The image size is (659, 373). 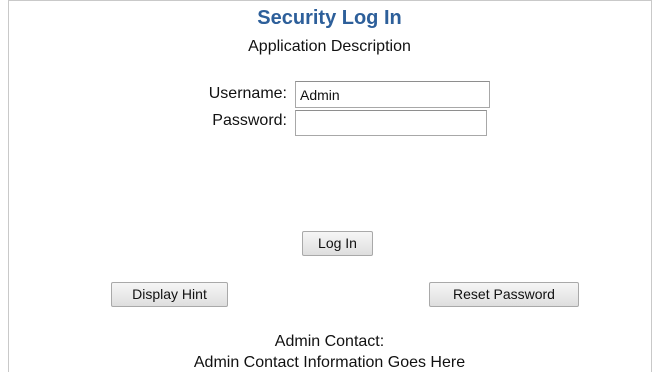 I want to click on login-button: Log In, so click(x=337, y=243).